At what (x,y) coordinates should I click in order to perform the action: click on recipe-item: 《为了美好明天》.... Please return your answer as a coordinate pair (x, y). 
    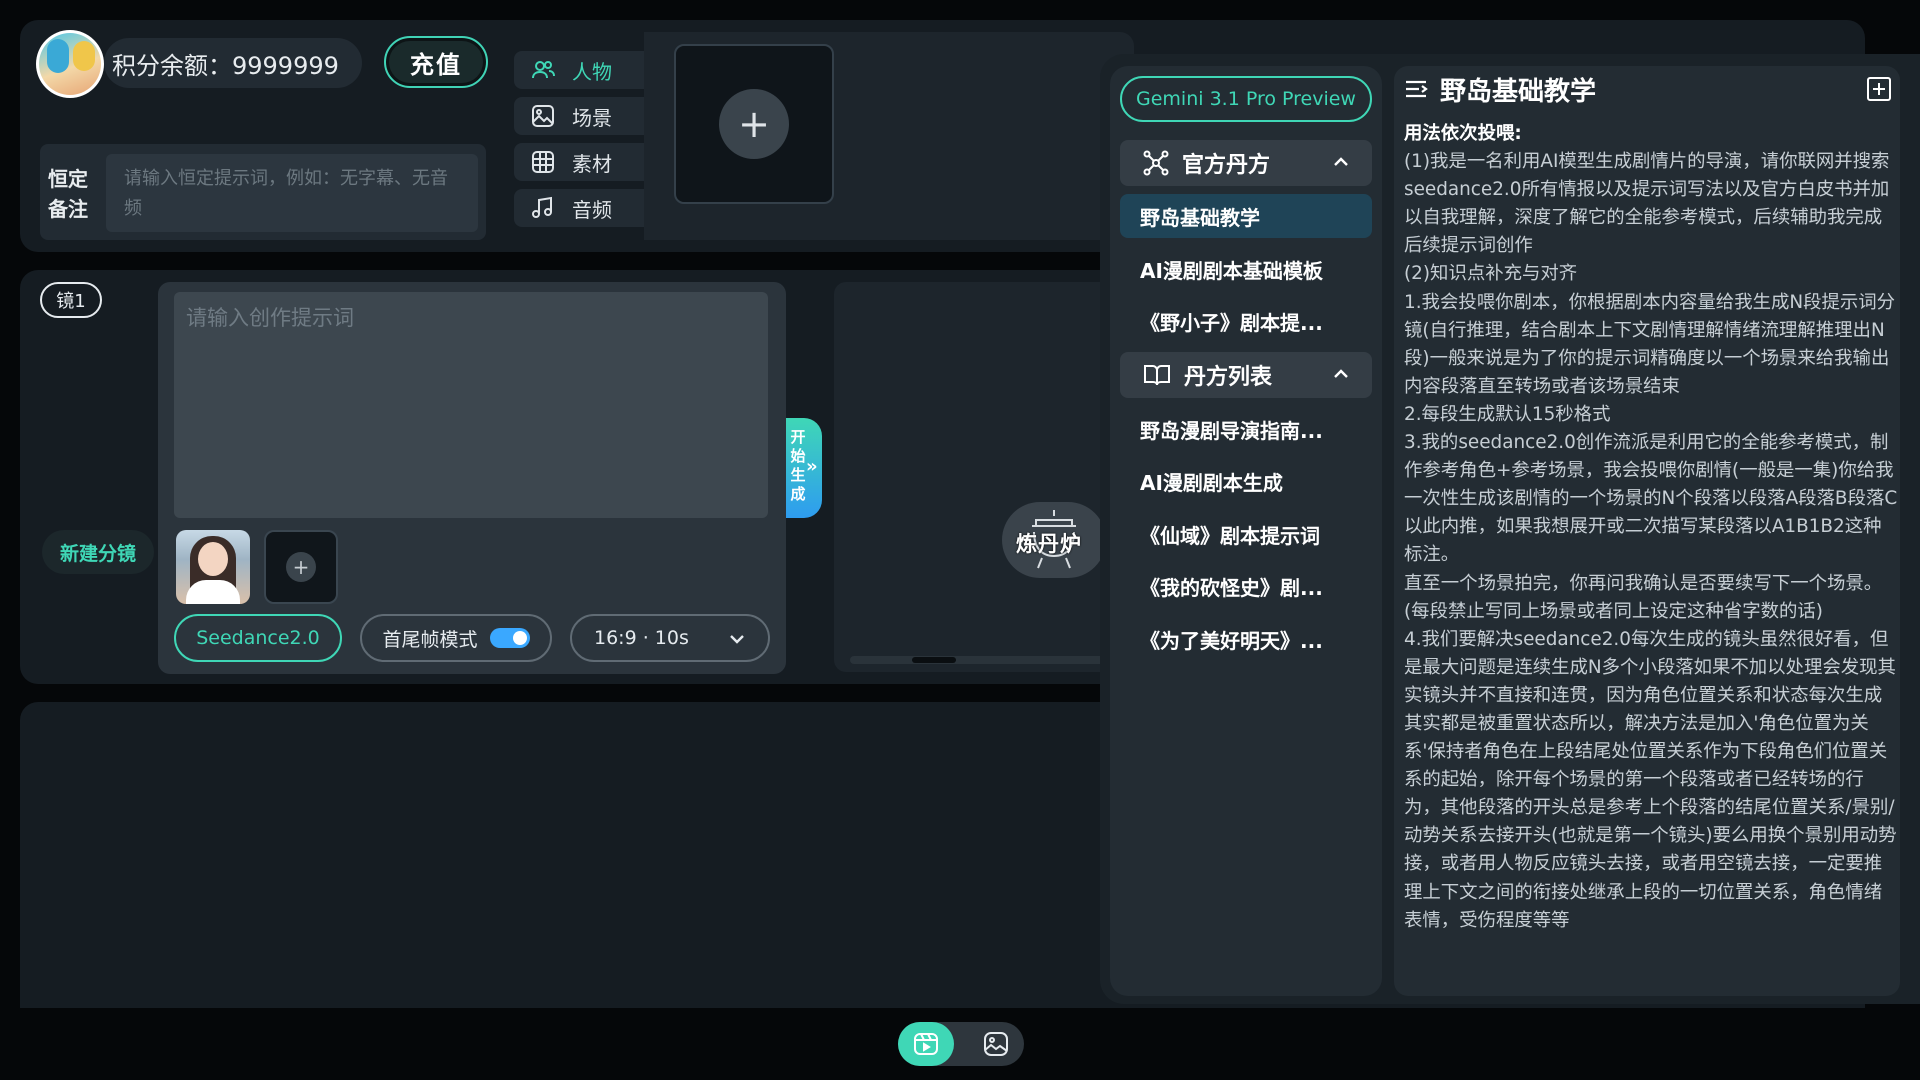
    Looking at the image, I should click on (1246, 639).